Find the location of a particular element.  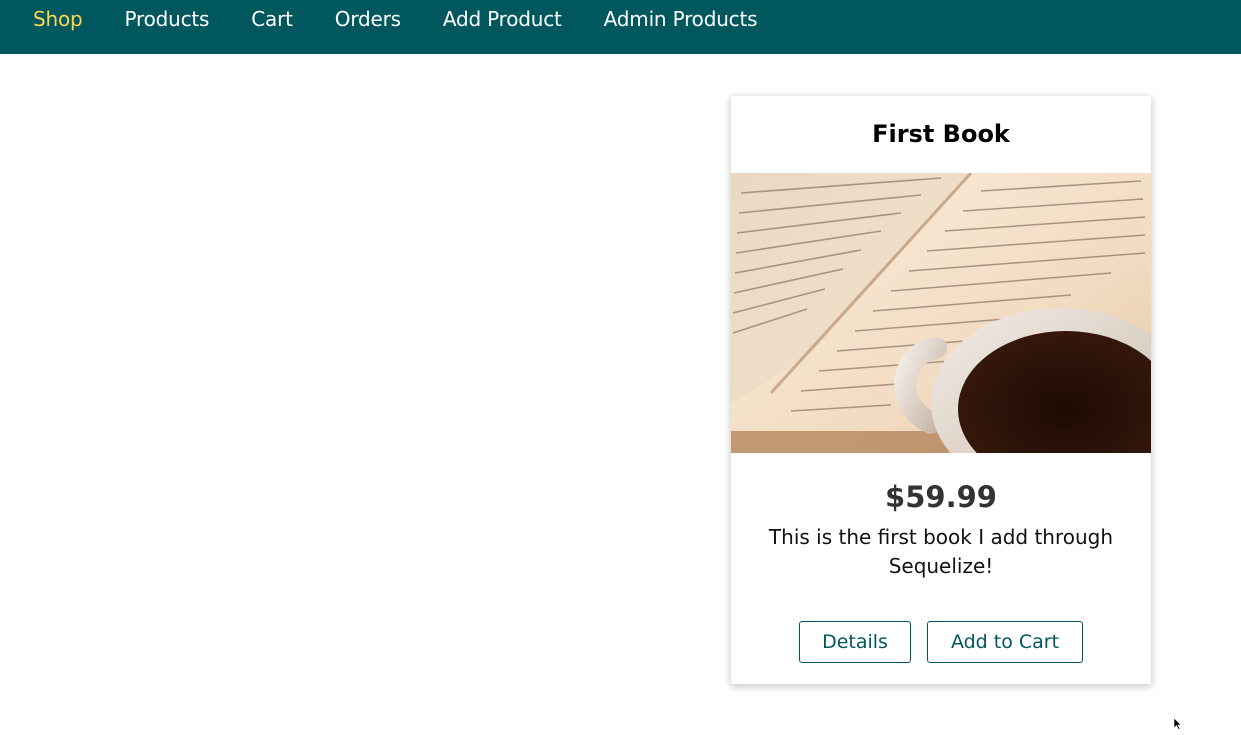

product-title: First Book is located at coordinates (941, 134).